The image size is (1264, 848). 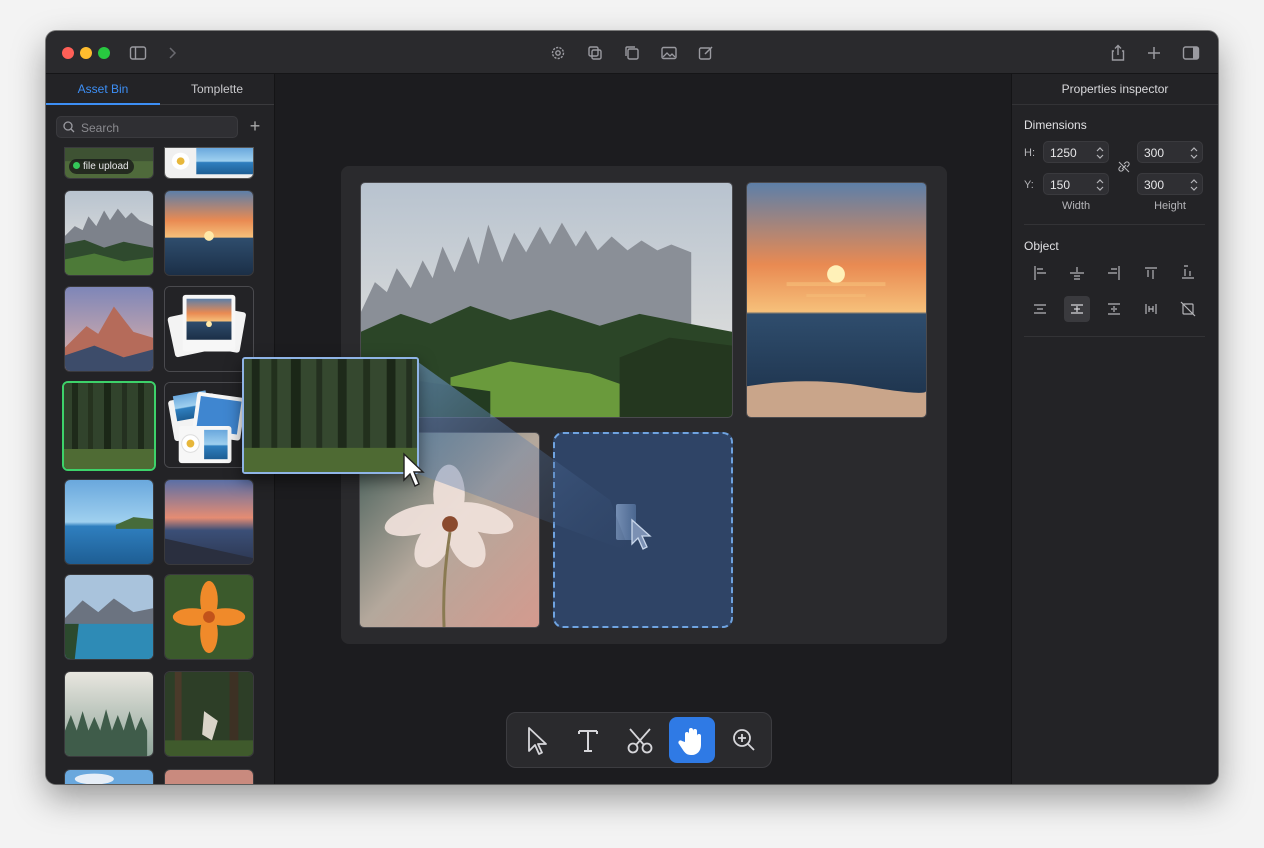 I want to click on minimize-window-button, so click(x=86, y=53).